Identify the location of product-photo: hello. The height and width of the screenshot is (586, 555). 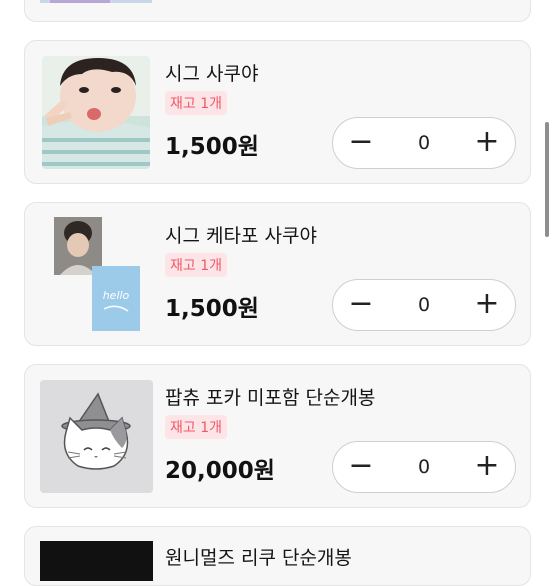
(97, 274).